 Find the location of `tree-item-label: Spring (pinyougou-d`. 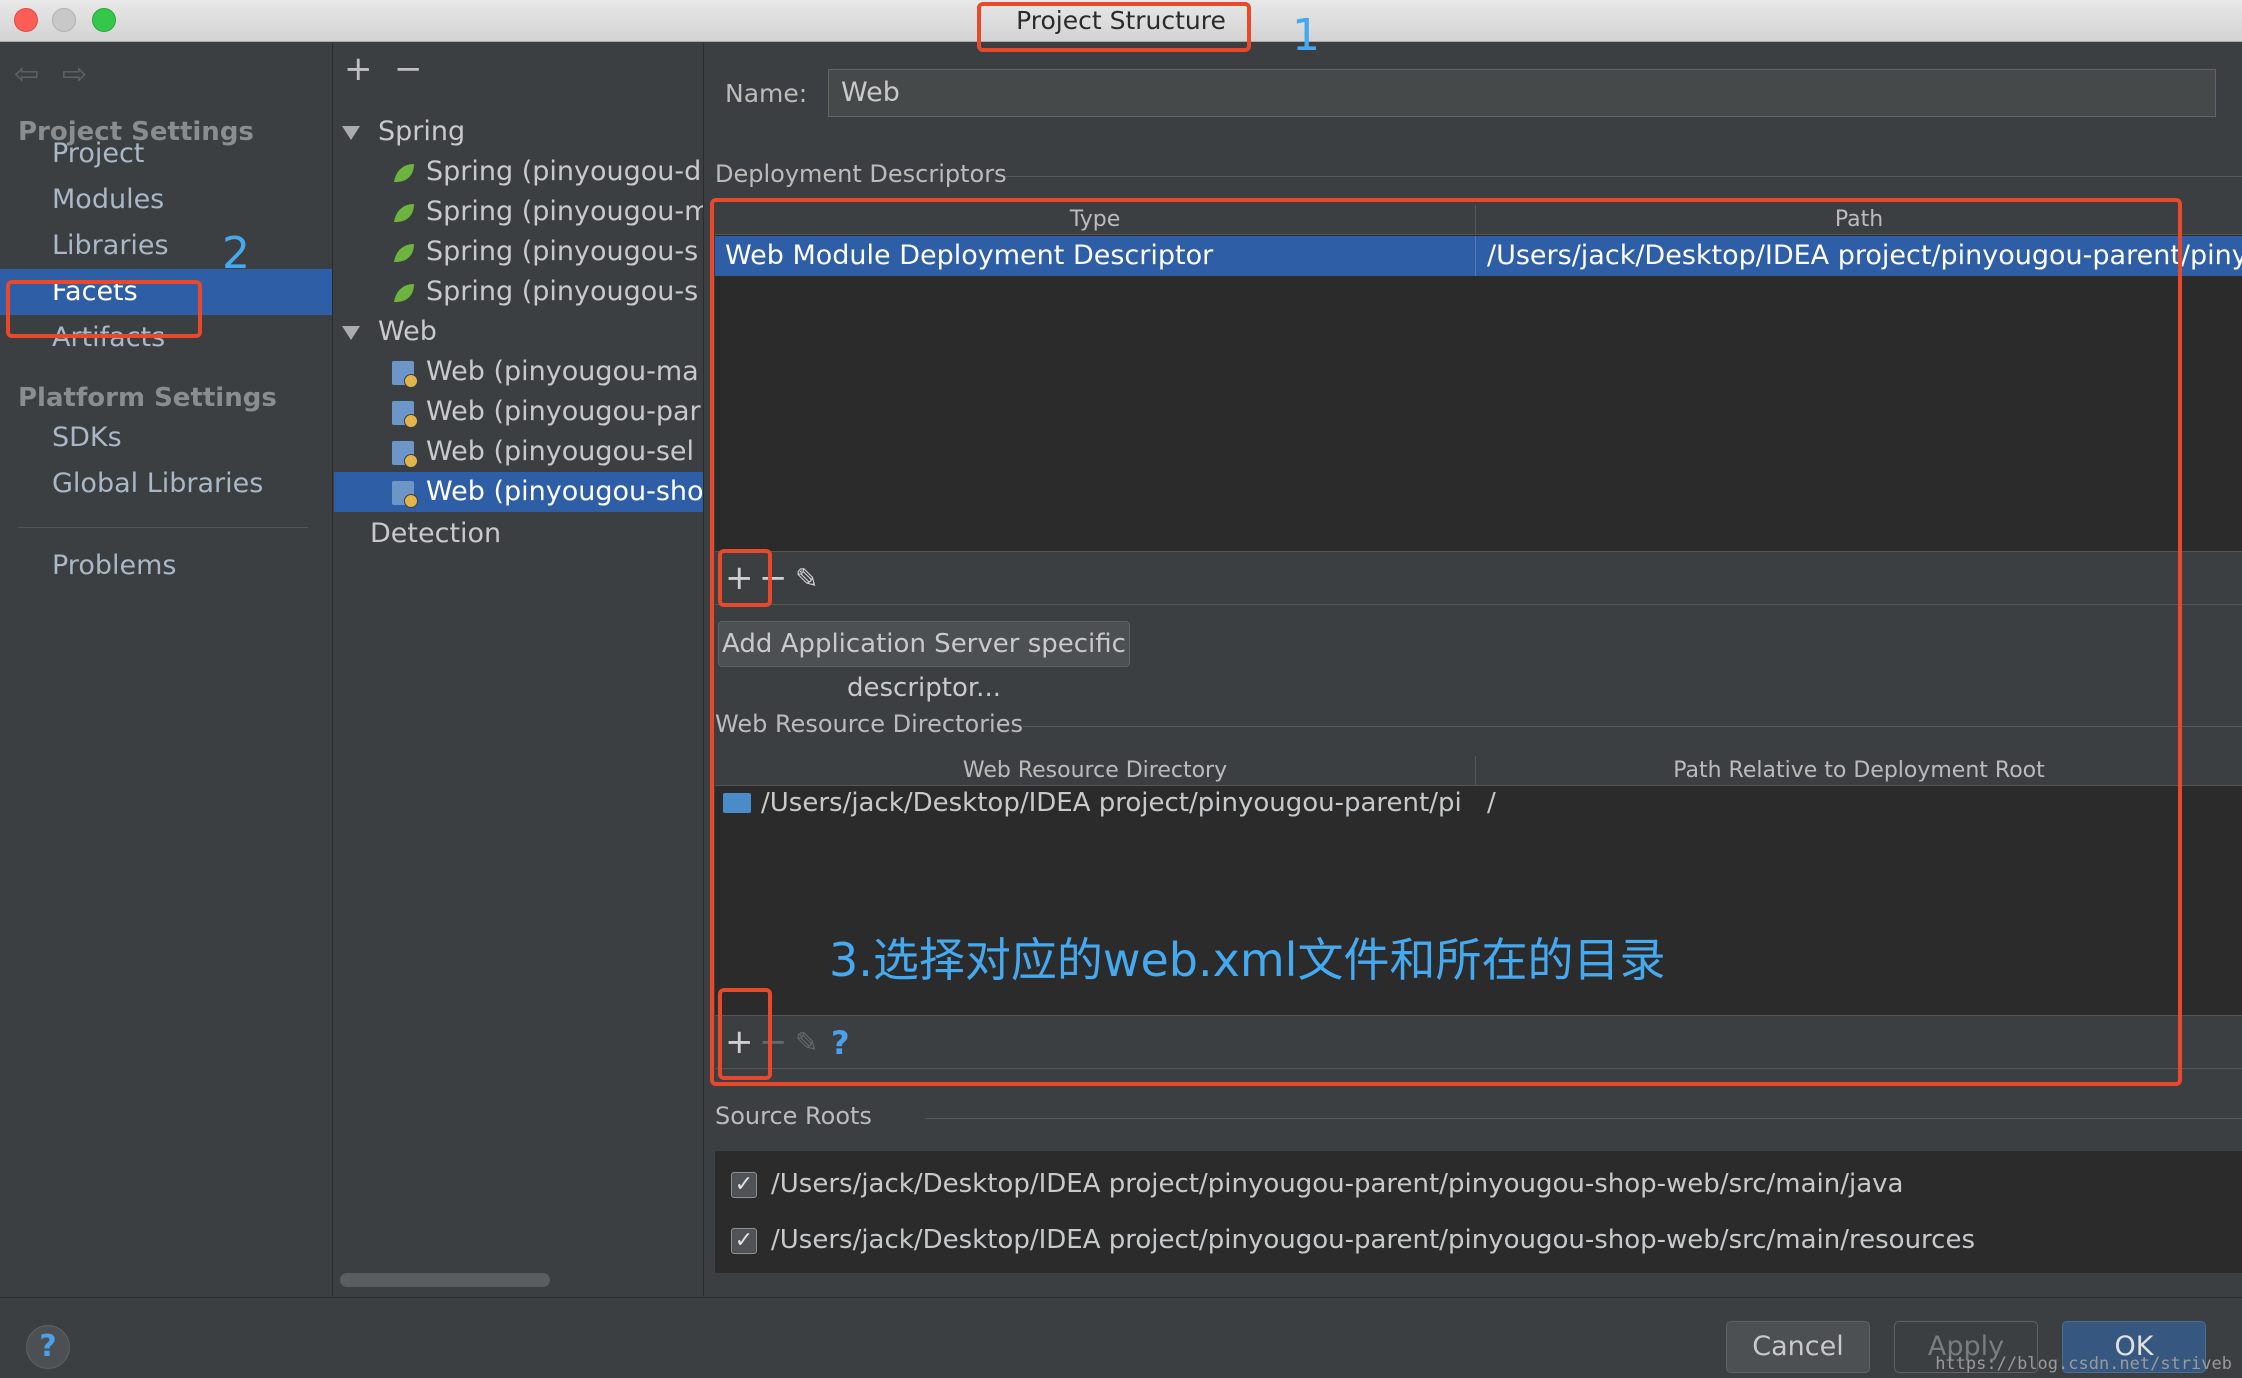

tree-item-label: Spring (pinyougou-d is located at coordinates (564, 171).